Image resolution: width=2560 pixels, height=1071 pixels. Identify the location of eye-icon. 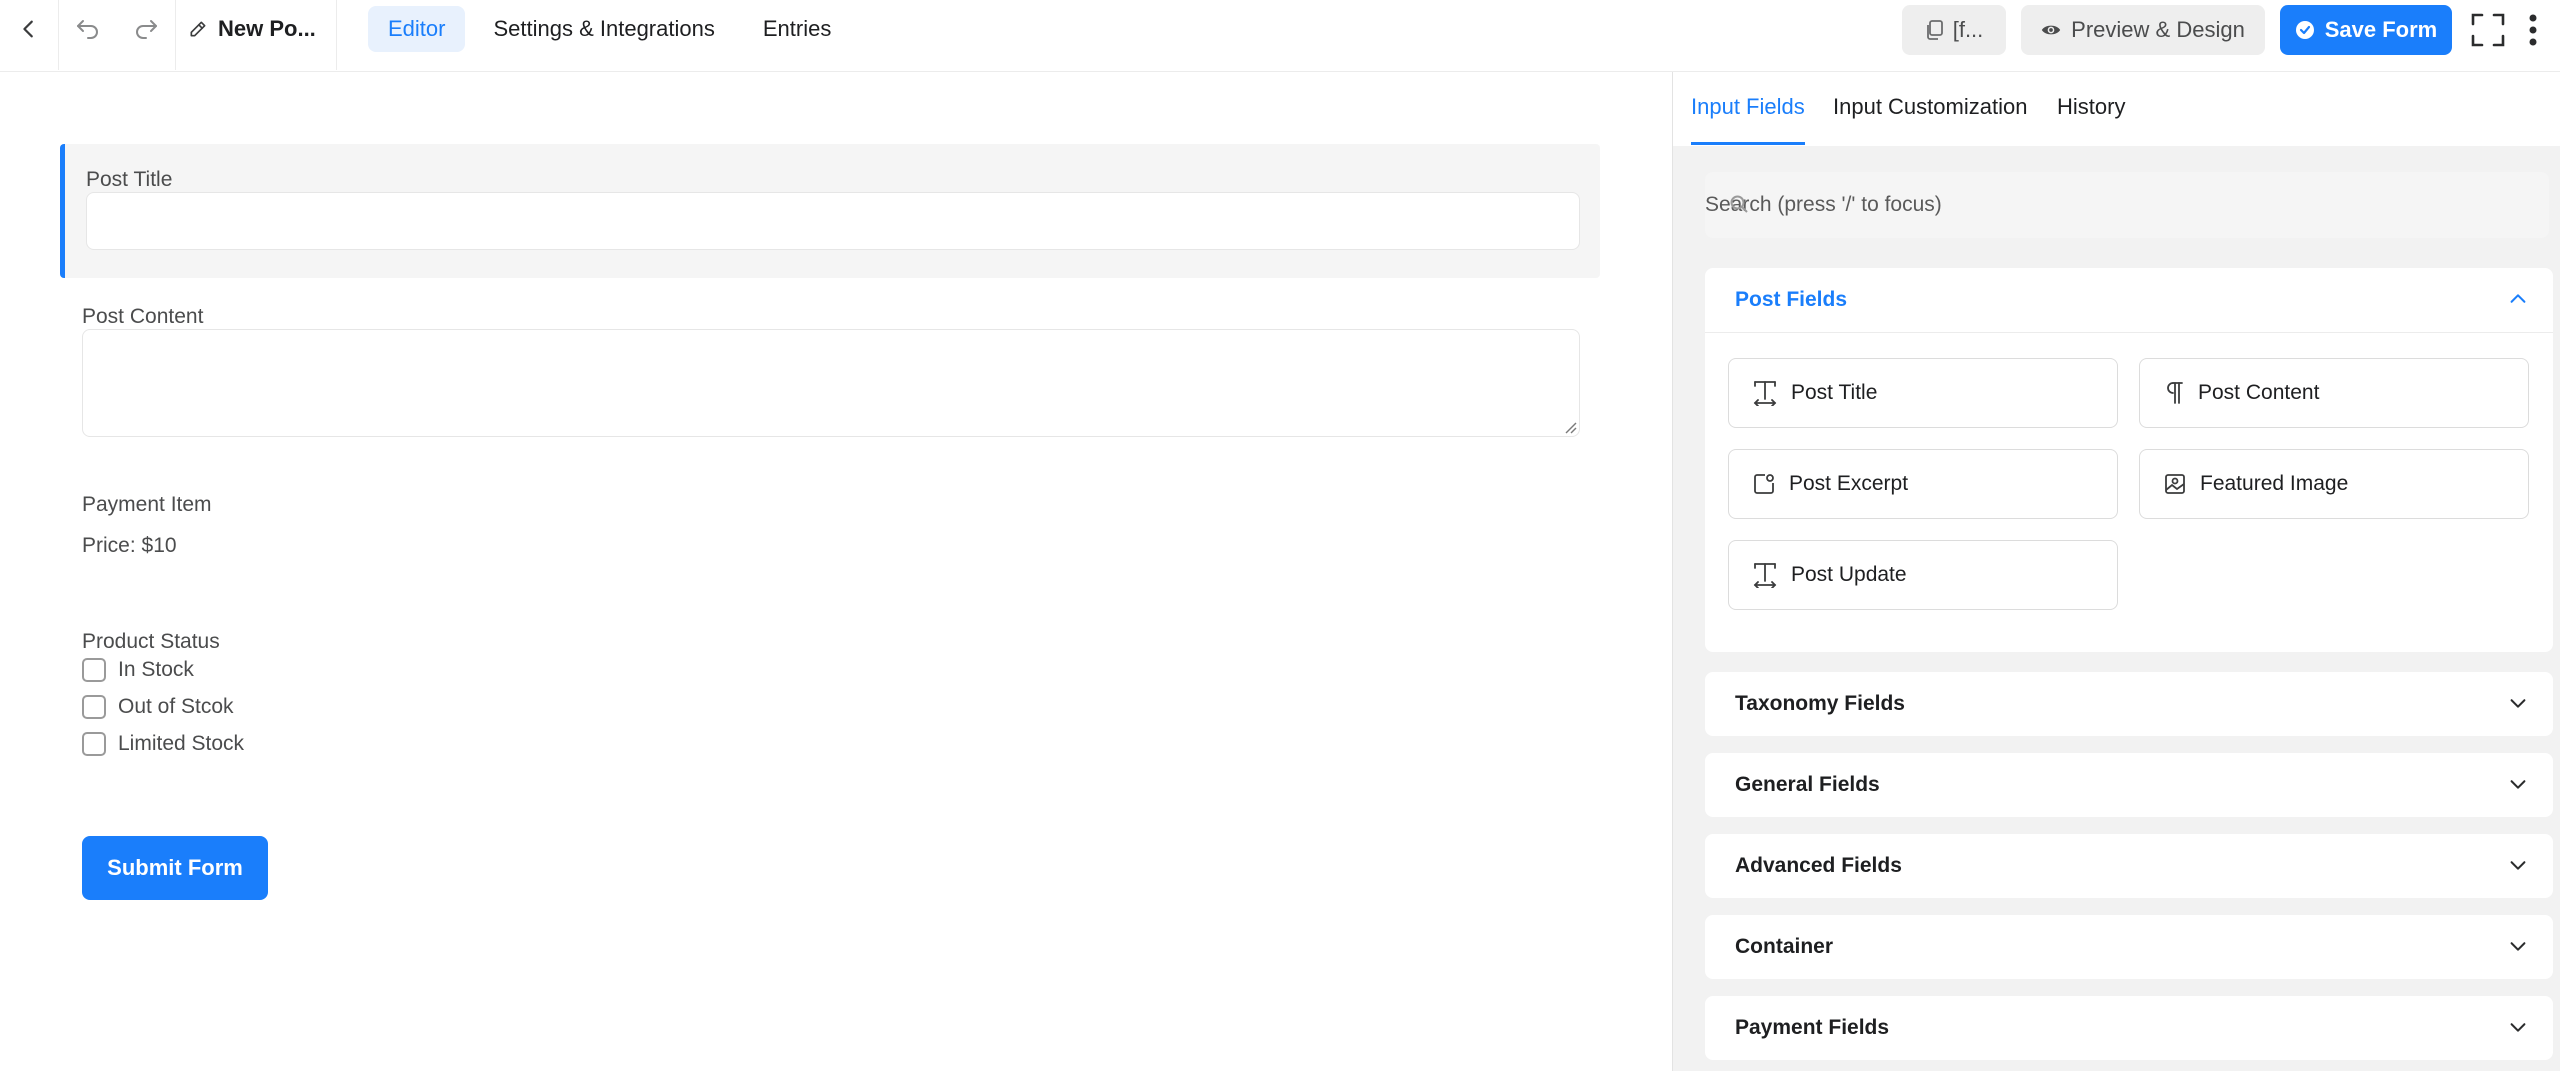
(2051, 30).